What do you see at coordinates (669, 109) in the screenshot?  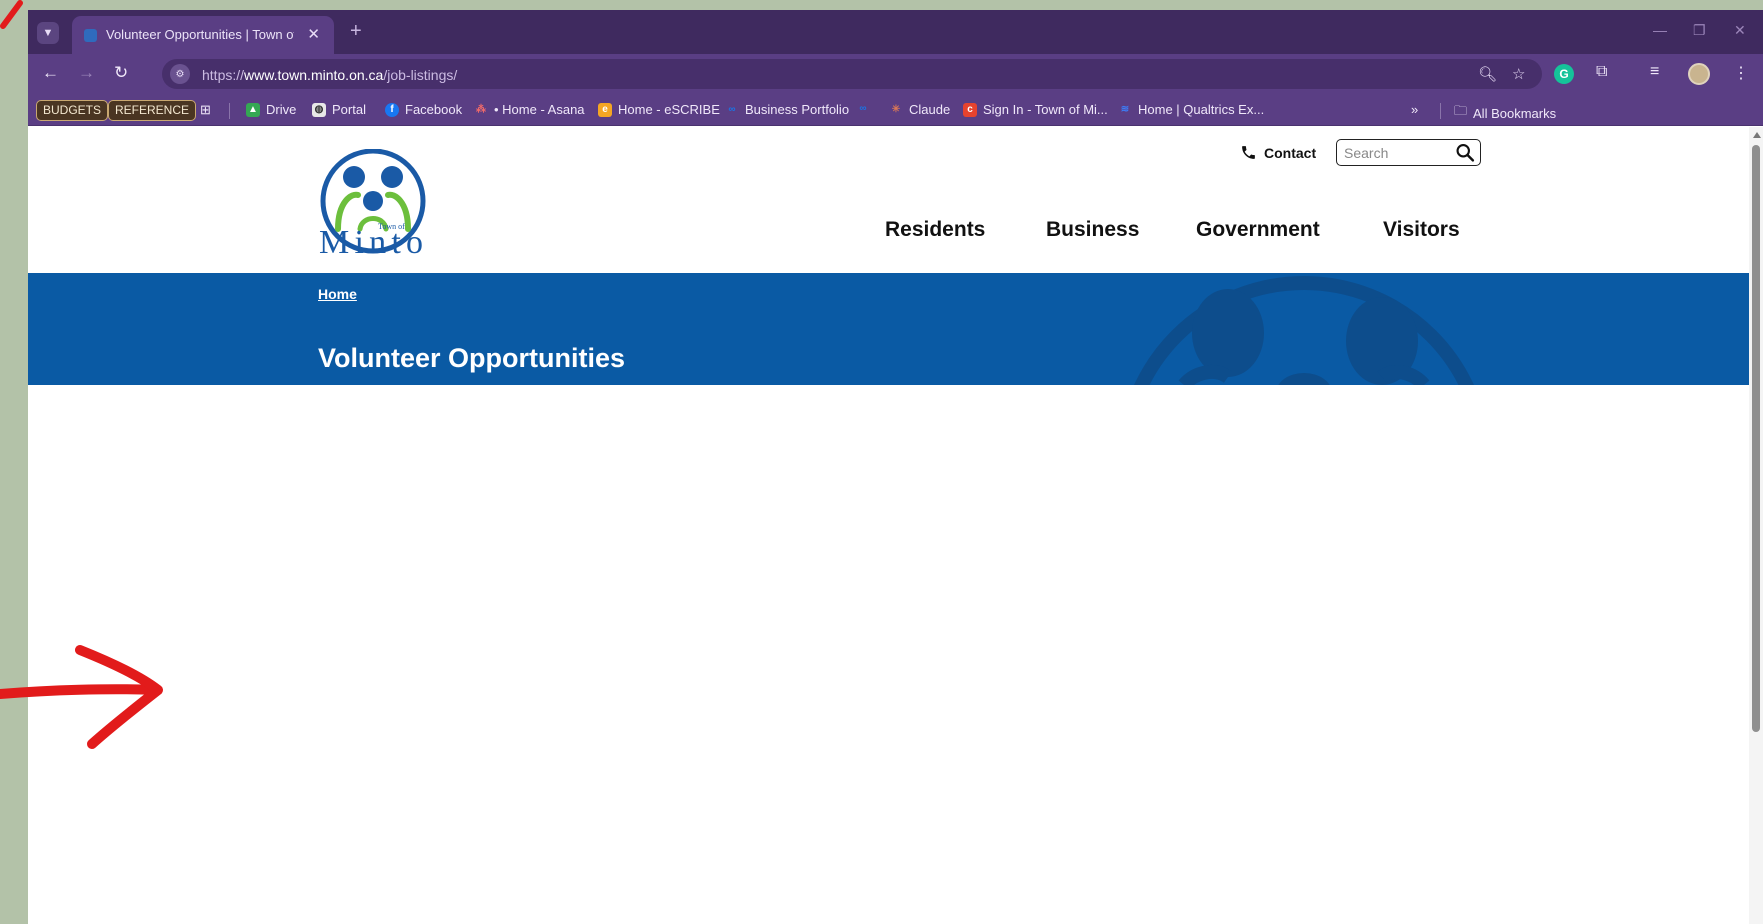 I see `bookmark-label: Home - eSCRIBE` at bounding box center [669, 109].